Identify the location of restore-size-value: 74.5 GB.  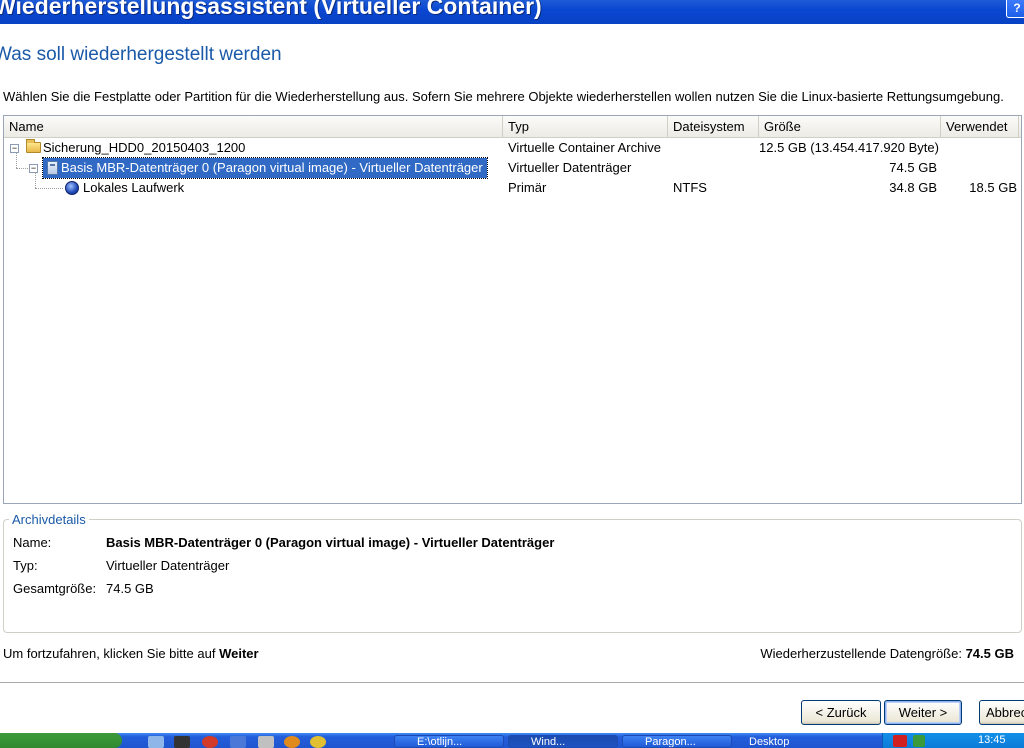
(989, 653).